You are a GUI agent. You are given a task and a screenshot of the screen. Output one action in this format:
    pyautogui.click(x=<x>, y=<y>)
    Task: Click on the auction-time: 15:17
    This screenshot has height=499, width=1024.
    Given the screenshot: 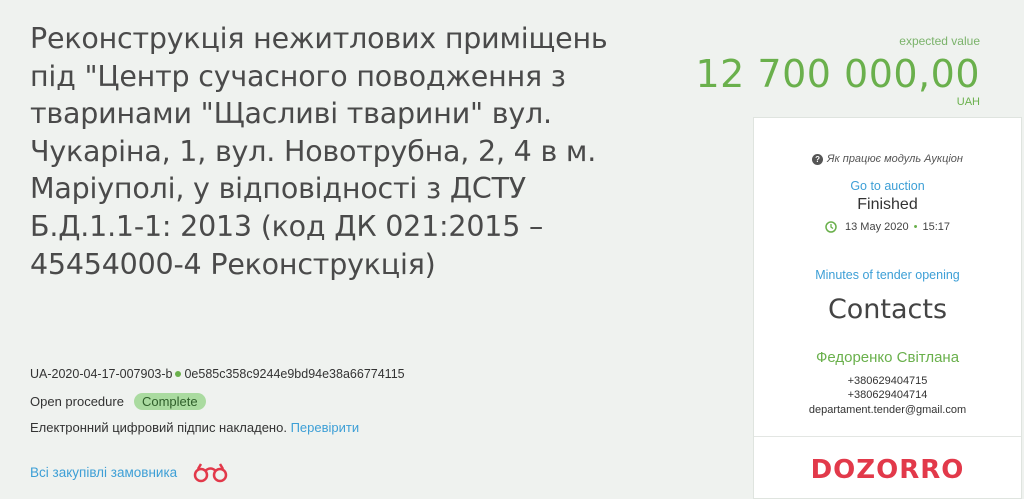 What is the action you would take?
    pyautogui.click(x=936, y=227)
    